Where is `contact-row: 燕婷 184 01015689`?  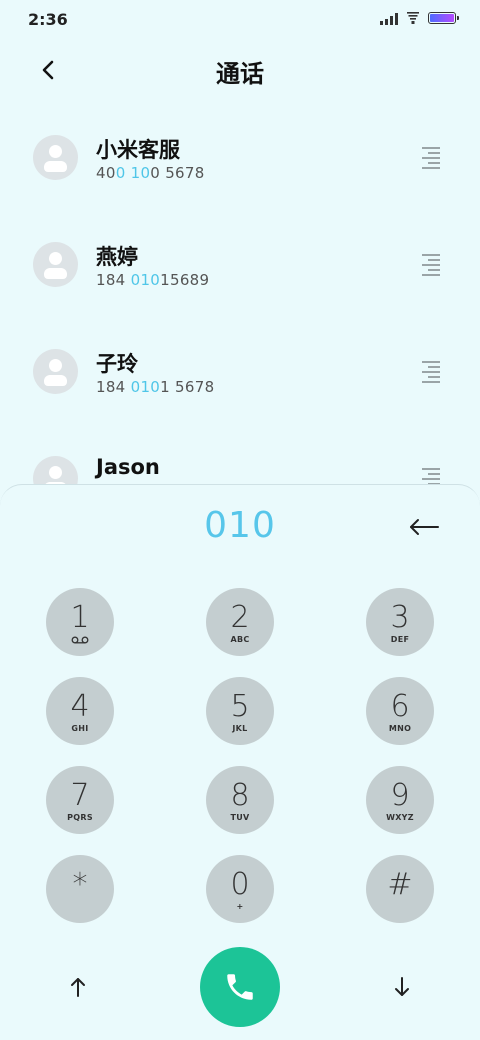 contact-row: 燕婷 184 01015689 is located at coordinates (240, 266).